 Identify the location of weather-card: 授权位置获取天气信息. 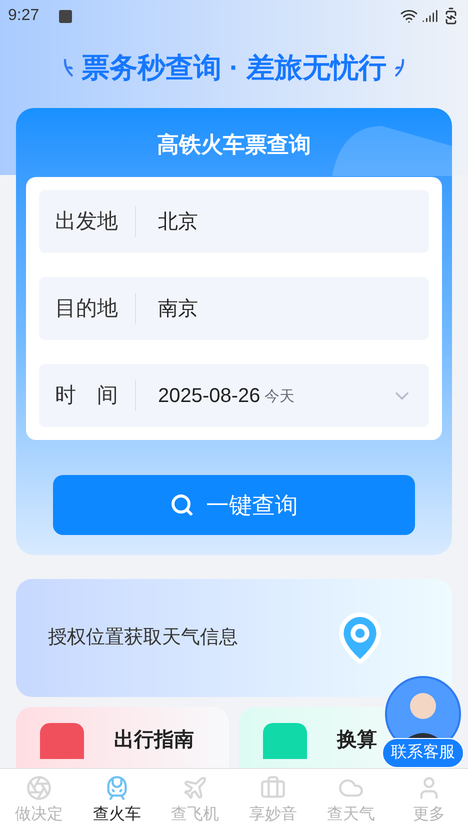
(234, 638).